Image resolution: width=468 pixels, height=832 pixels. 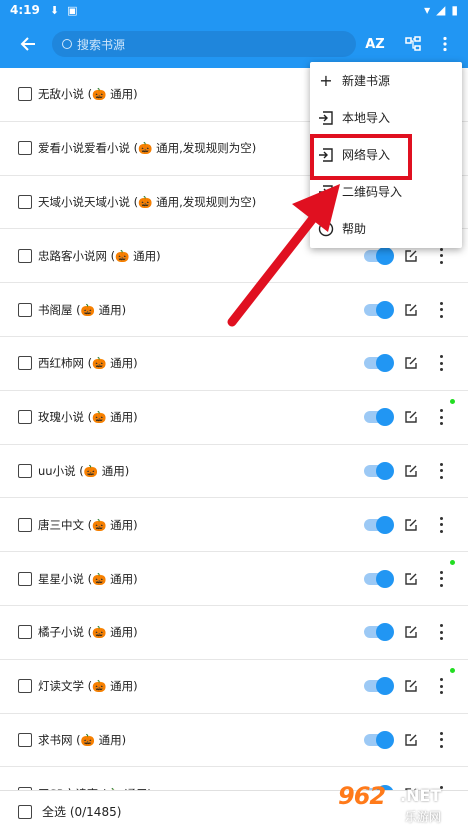 What do you see at coordinates (354, 229) in the screenshot?
I see `menu-item-label: 帮助` at bounding box center [354, 229].